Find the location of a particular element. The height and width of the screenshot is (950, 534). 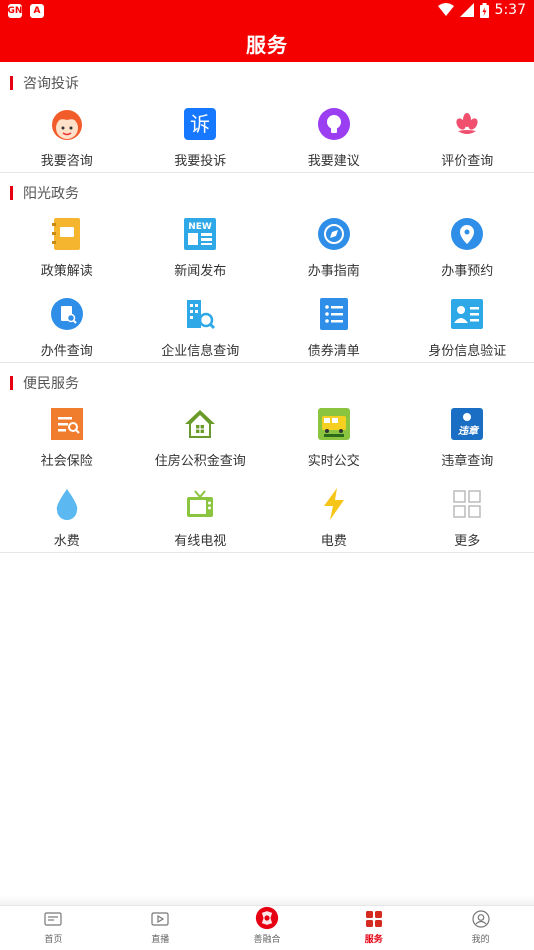

news-icon is located at coordinates (53, 919).